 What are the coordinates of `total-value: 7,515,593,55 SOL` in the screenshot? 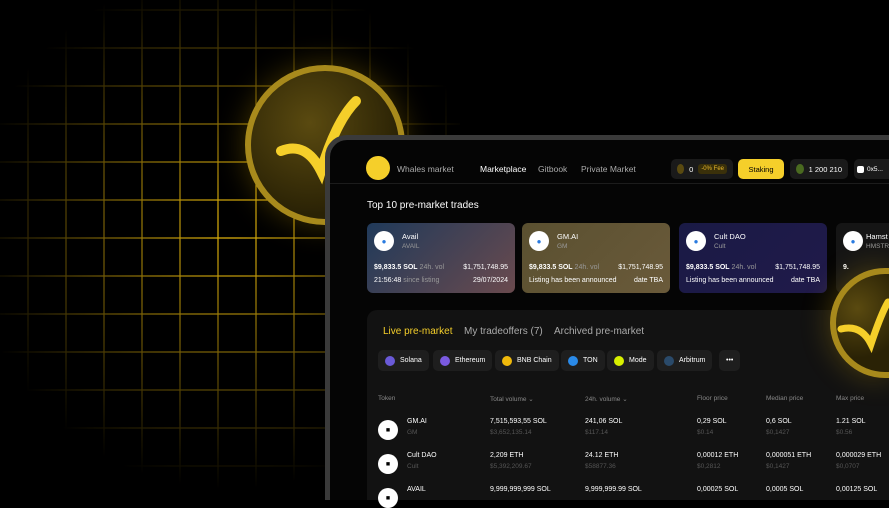 It's located at (518, 421).